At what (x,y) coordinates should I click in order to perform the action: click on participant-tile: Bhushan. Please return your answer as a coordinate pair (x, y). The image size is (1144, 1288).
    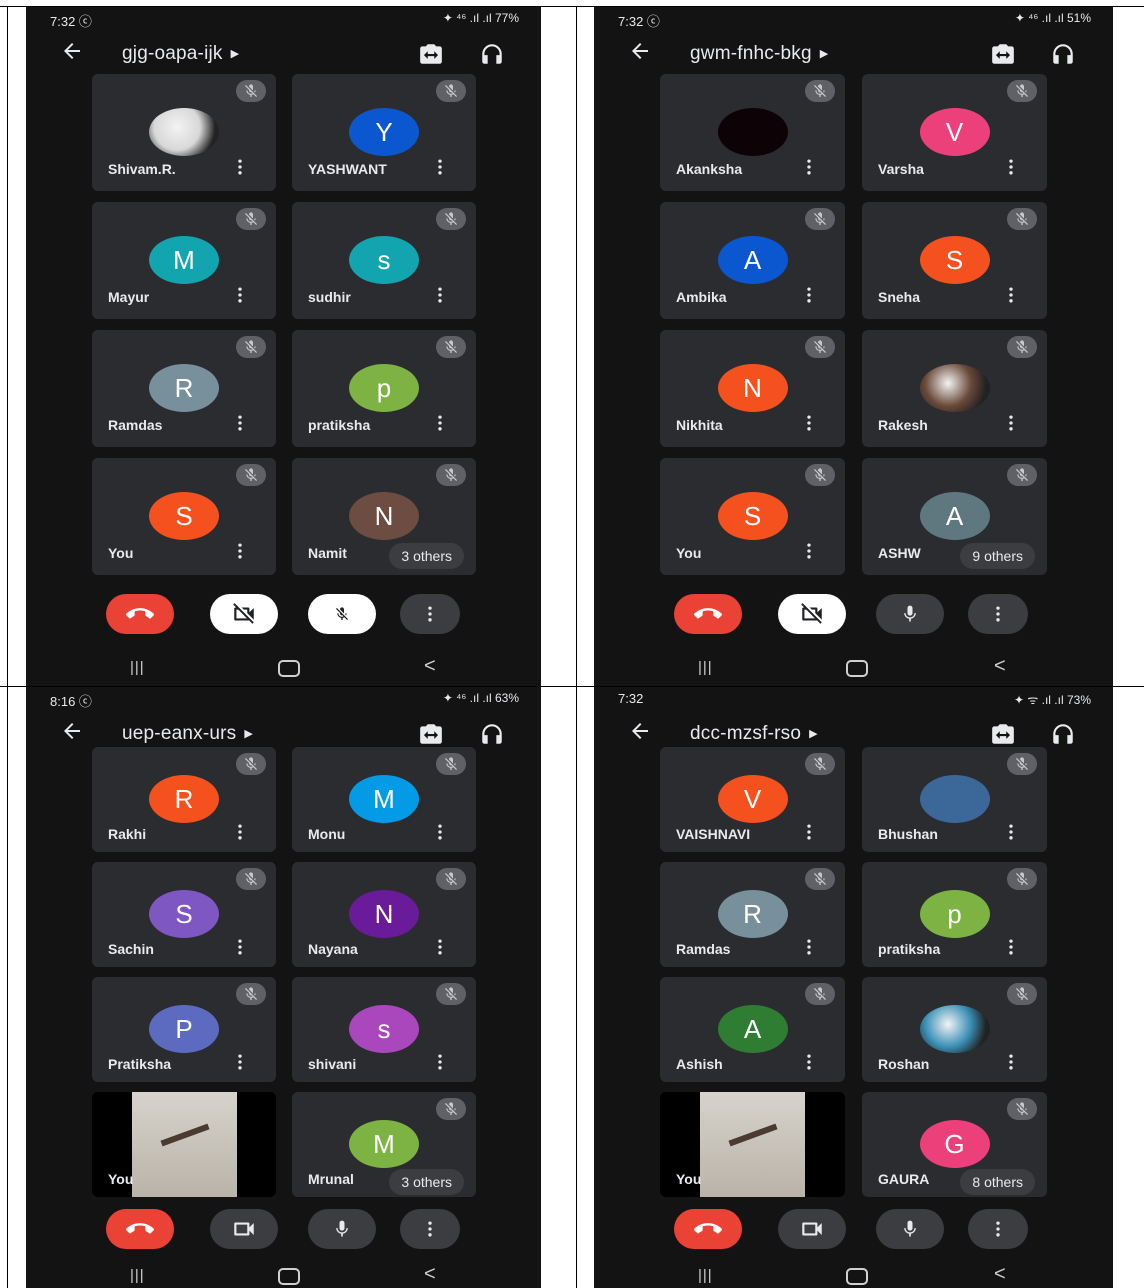
    Looking at the image, I should click on (954, 799).